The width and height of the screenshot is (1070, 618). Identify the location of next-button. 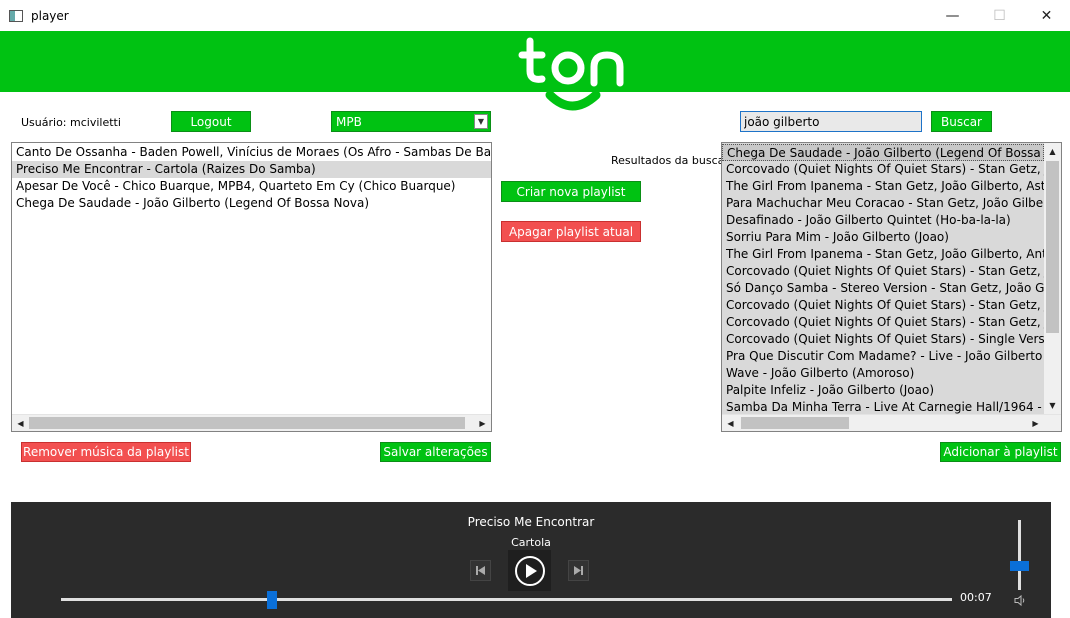
(578, 570).